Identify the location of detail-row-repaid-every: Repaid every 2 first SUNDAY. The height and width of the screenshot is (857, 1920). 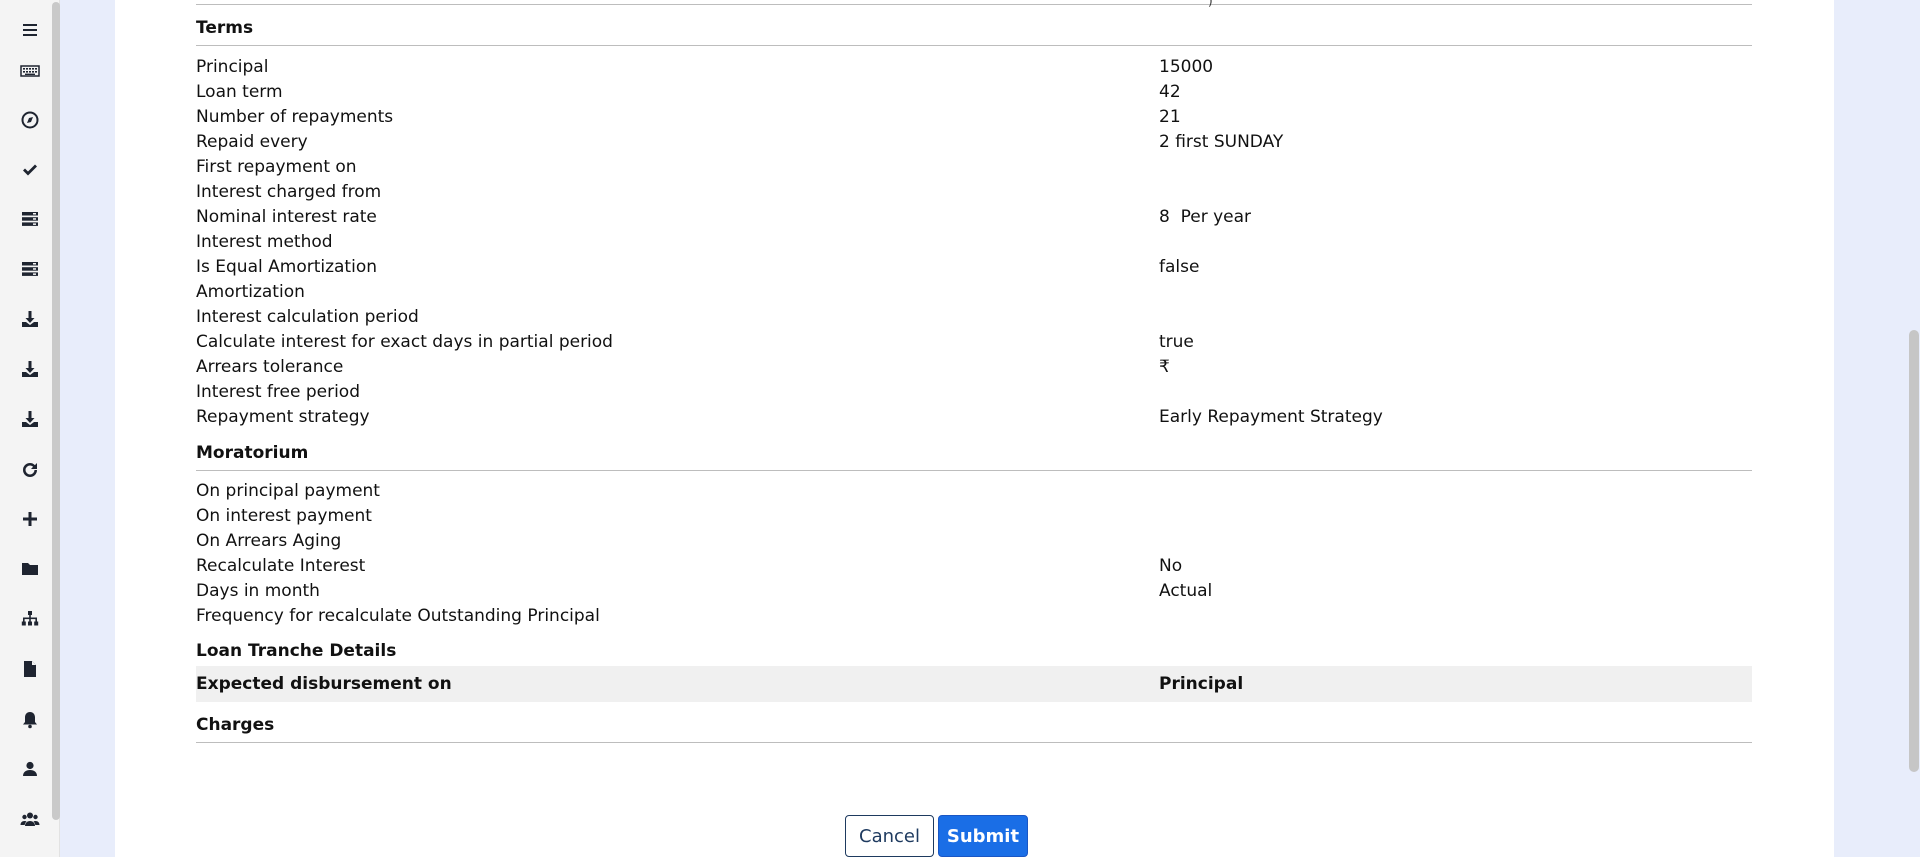
(974, 142).